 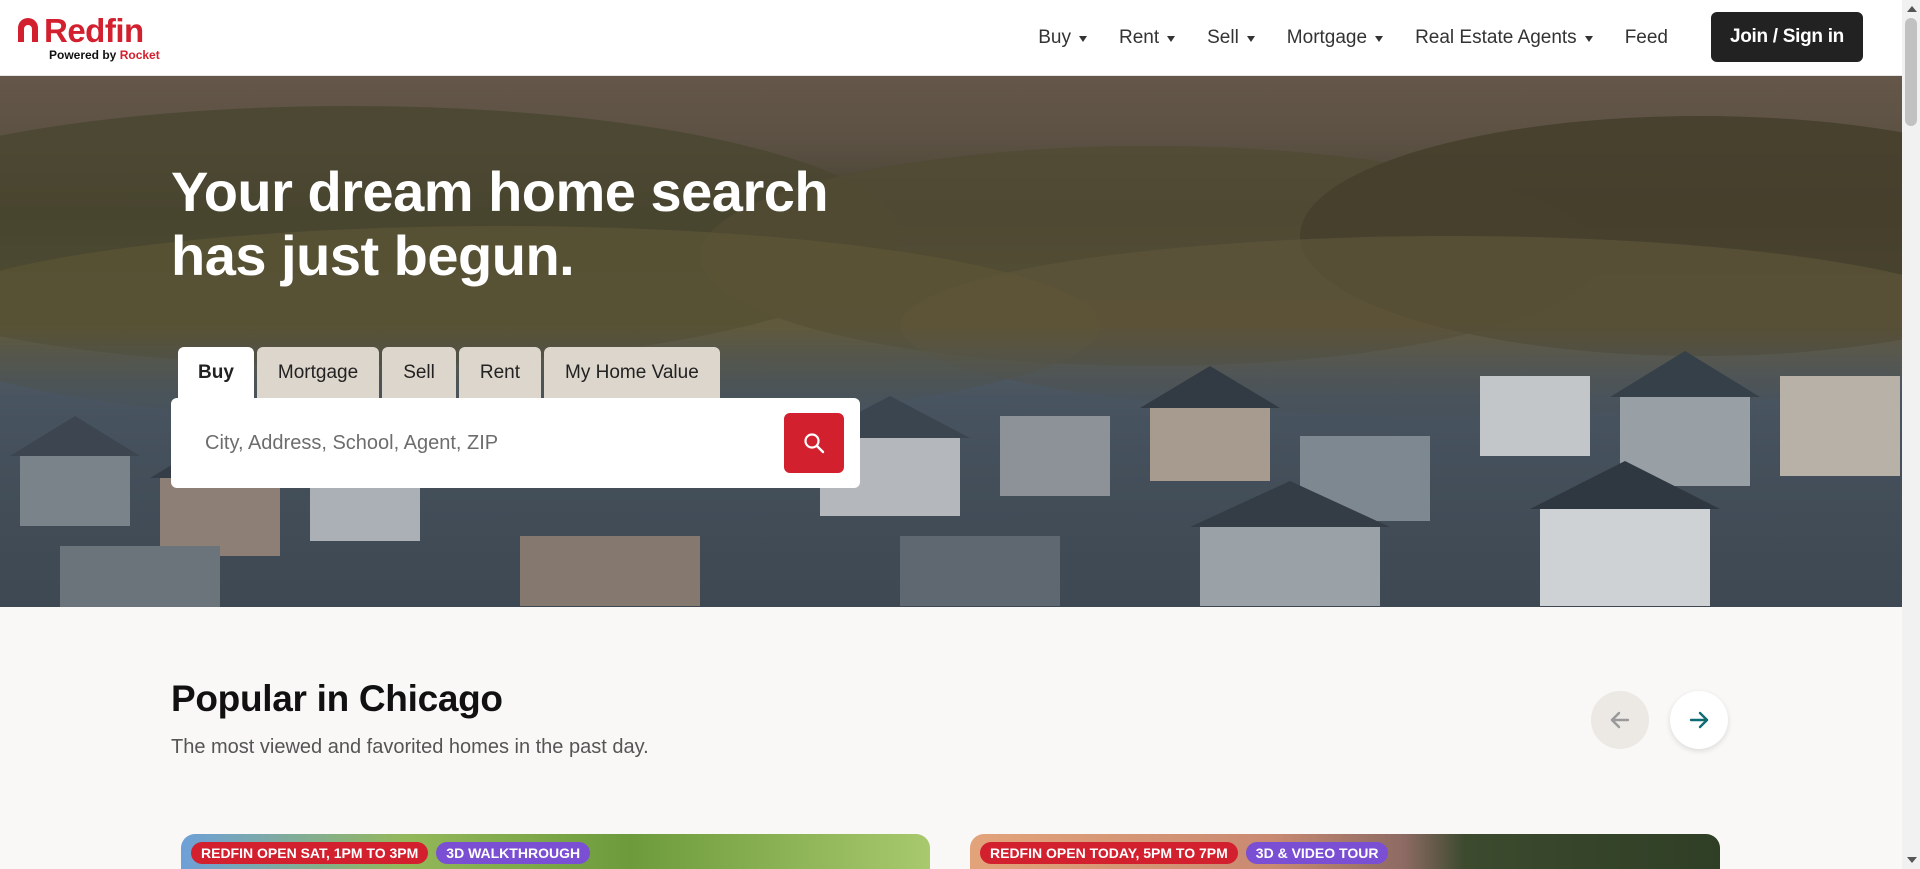 I want to click on nav-sell: Sell, so click(x=1231, y=38).